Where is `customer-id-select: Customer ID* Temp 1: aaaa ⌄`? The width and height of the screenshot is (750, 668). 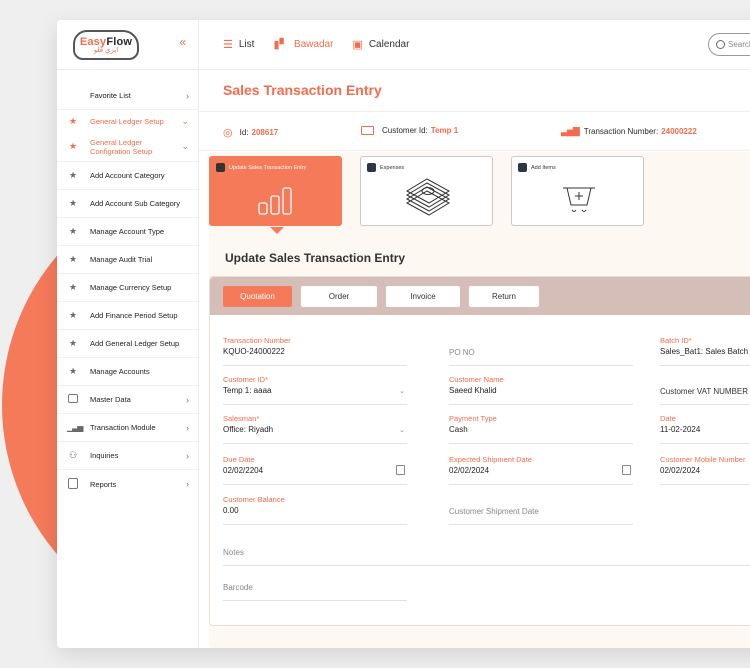 customer-id-select: Customer ID* Temp 1: aaaa ⌄ is located at coordinates (315, 390).